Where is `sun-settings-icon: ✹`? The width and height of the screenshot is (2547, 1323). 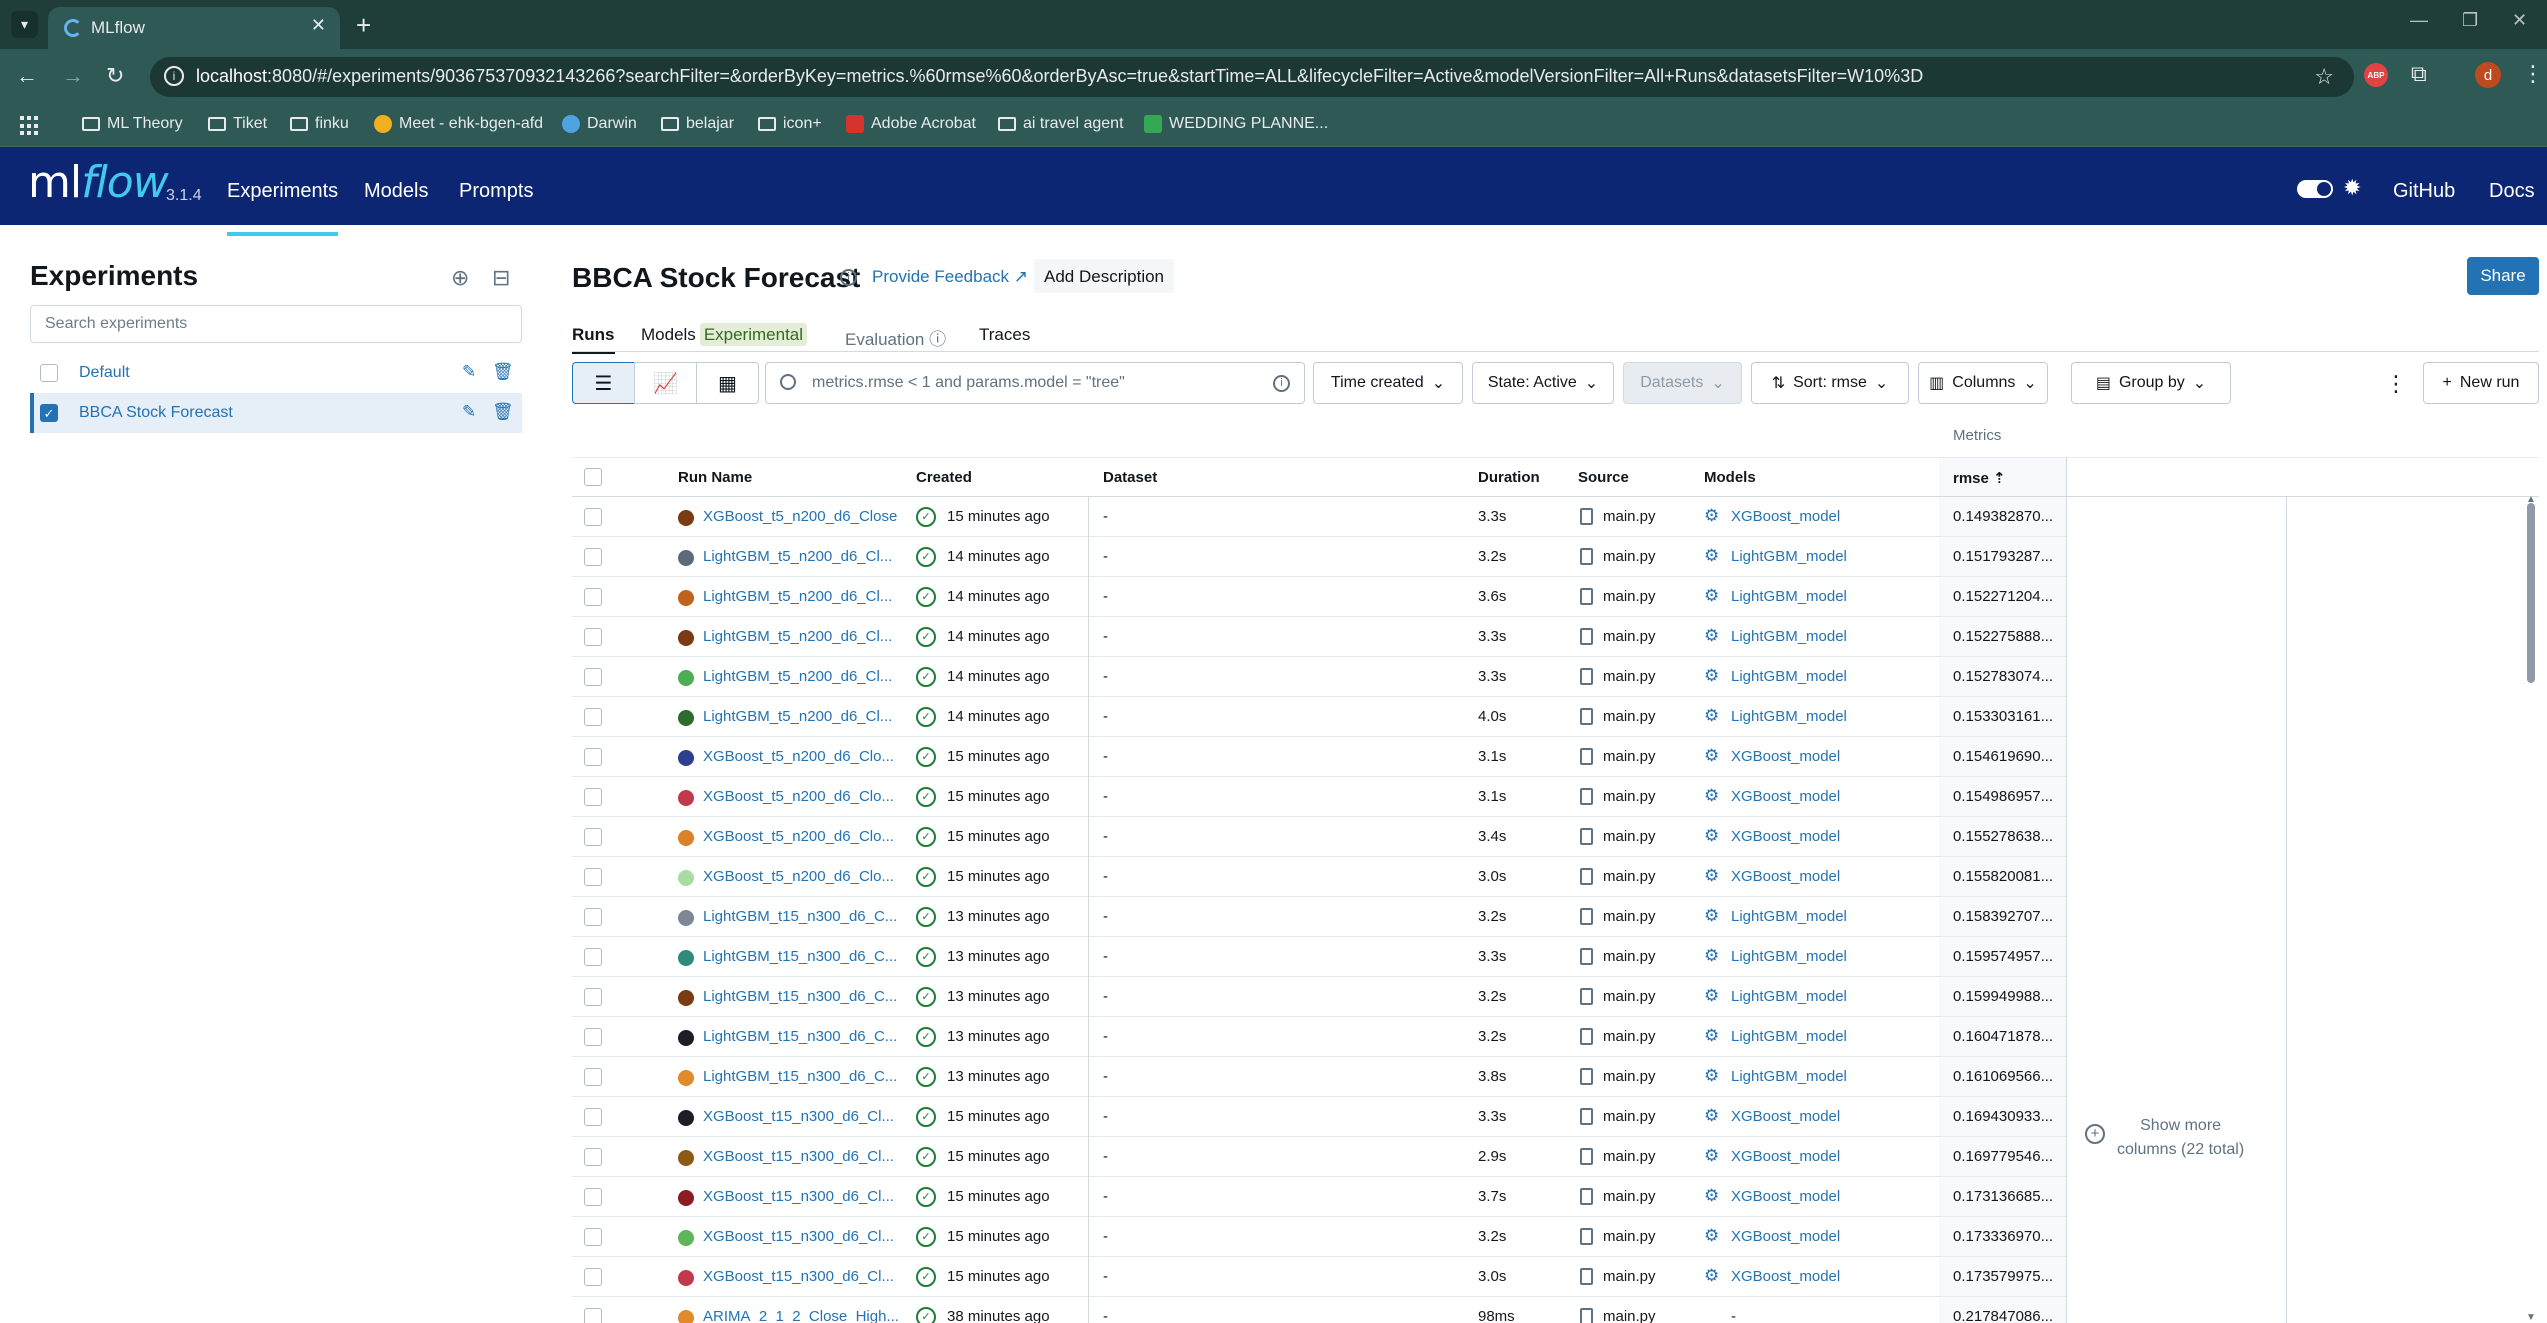 sun-settings-icon: ✹ is located at coordinates (2352, 188).